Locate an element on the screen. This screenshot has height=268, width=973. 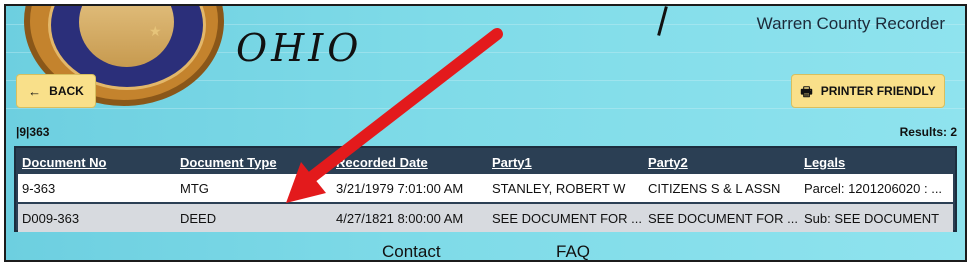
search-query: |9|363 is located at coordinates (33, 132).